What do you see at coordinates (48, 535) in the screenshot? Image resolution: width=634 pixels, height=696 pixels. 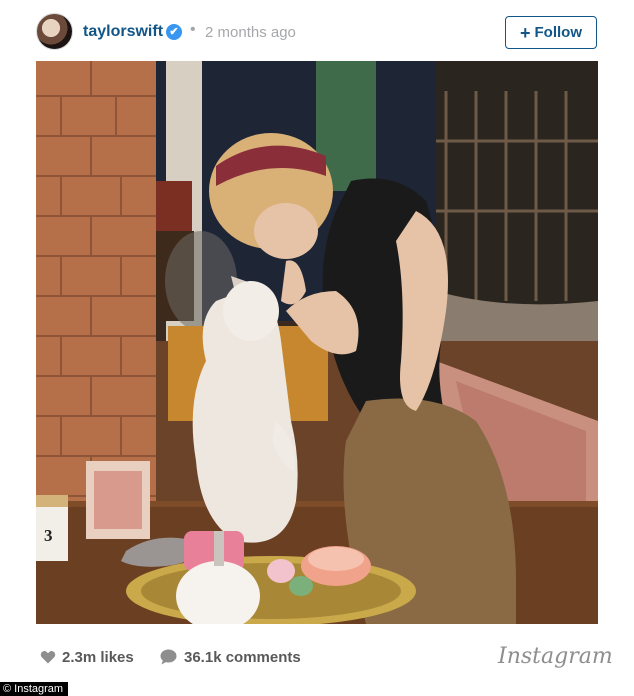 I see `jar-label: 3` at bounding box center [48, 535].